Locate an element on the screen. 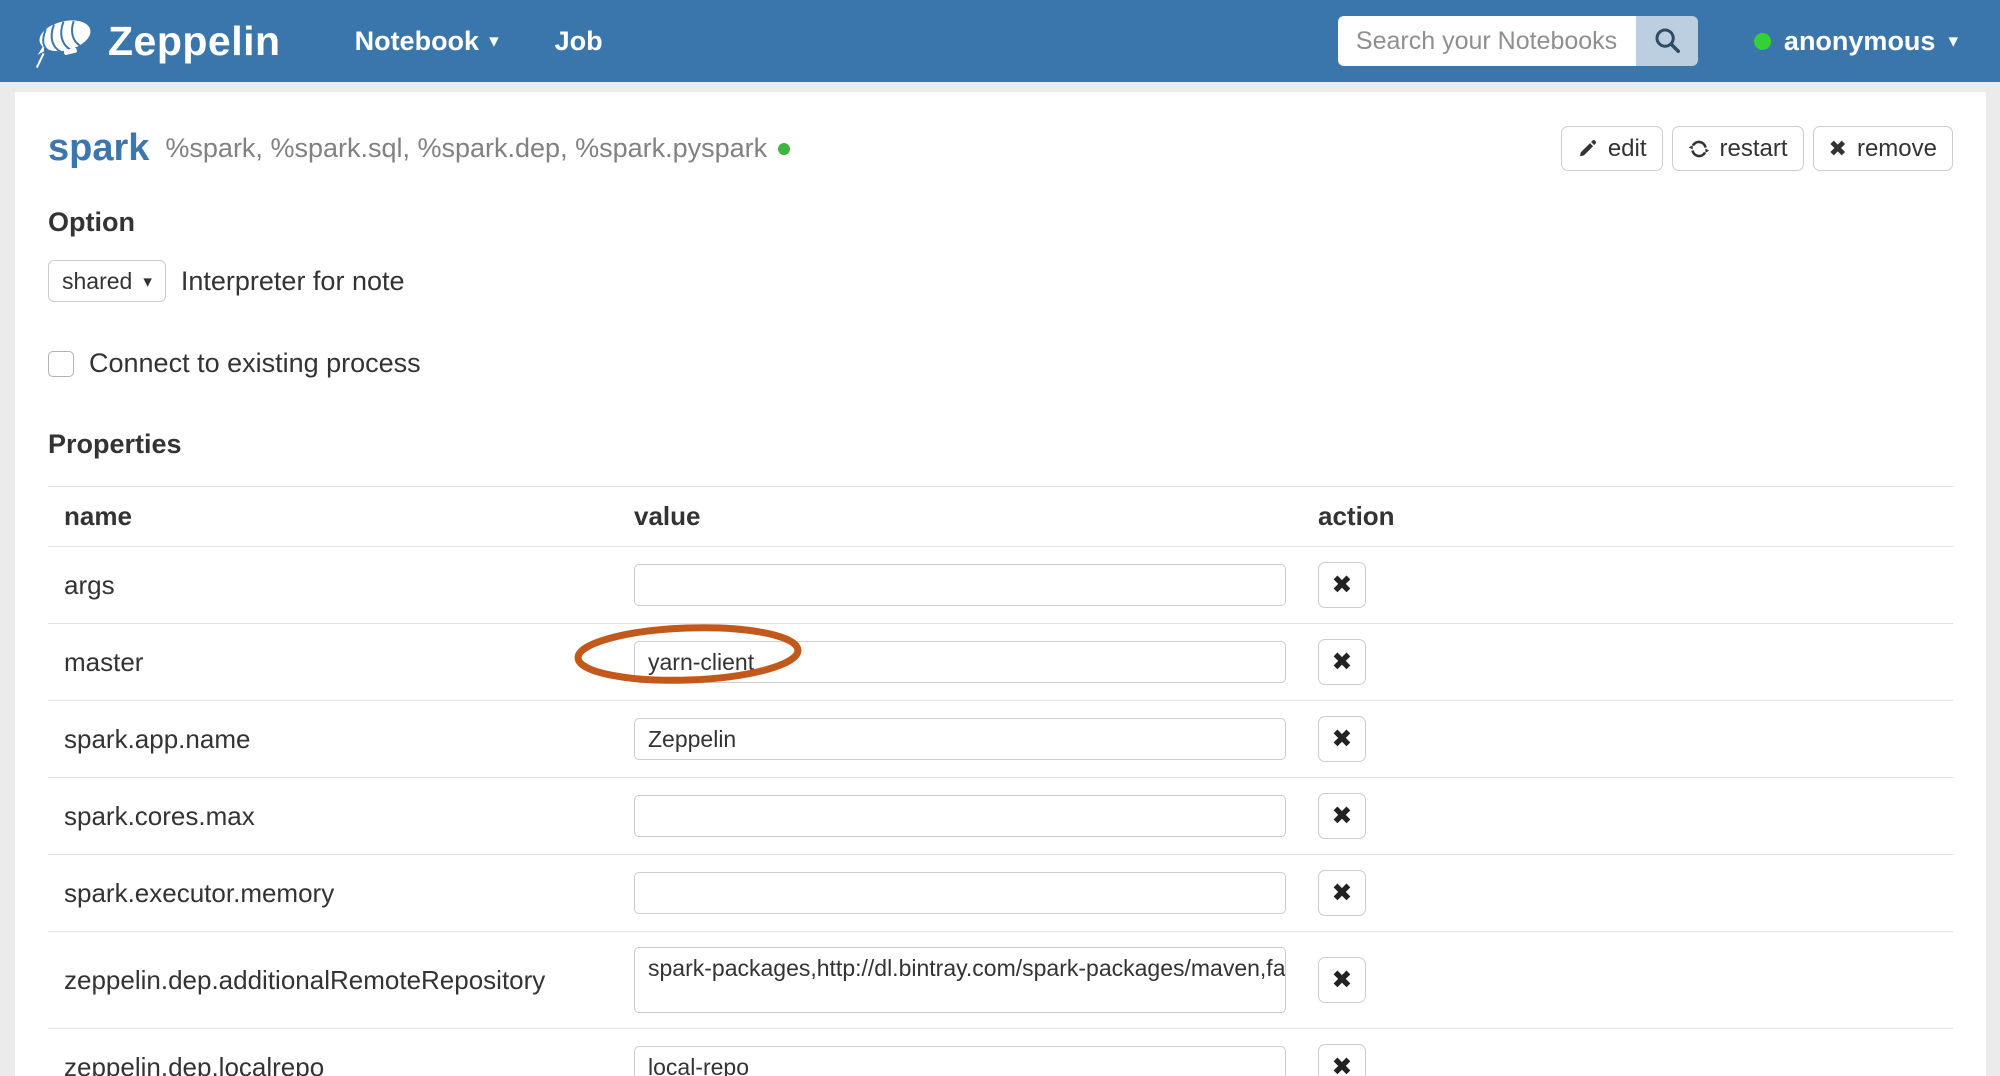 The height and width of the screenshot is (1076, 2000). nav-item-notebook: Notebook ▾ is located at coordinates (427, 41).